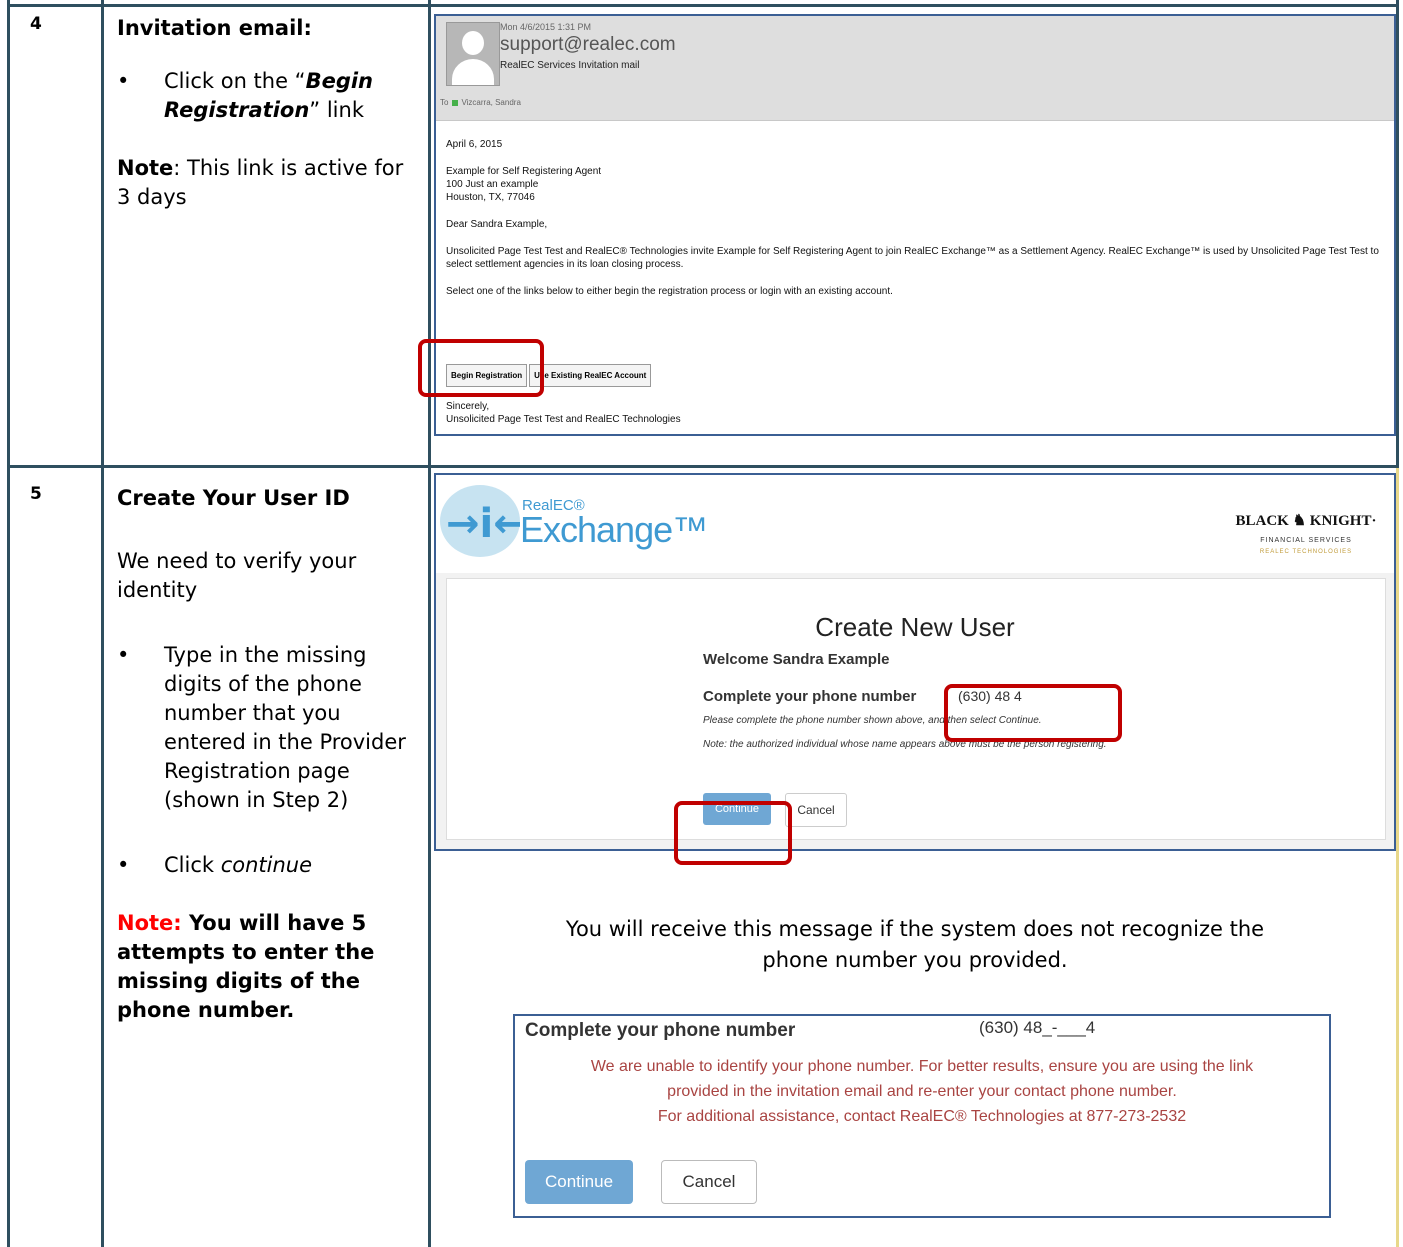 The image size is (1403, 1247). I want to click on email-to-label: To, so click(444, 102).